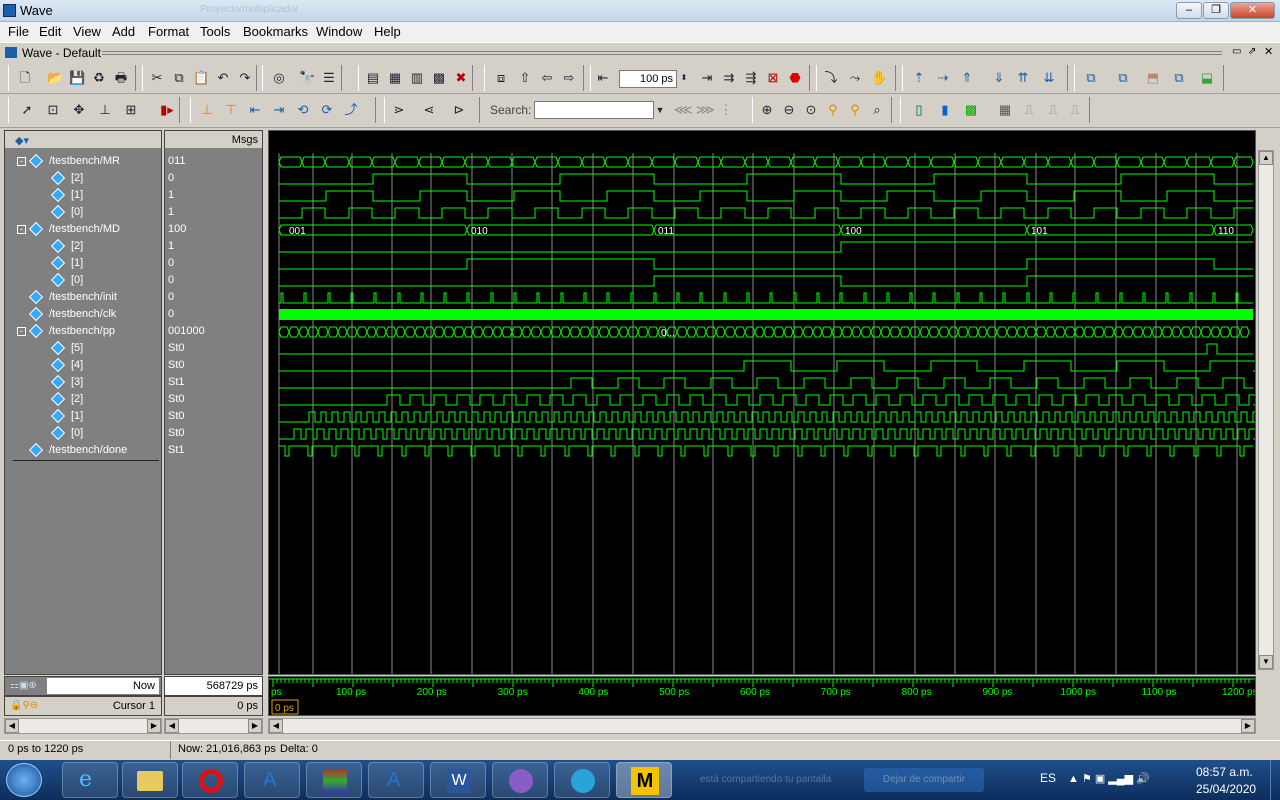 The image size is (1280, 800). Describe the element at coordinates (77, 78) in the screenshot. I see `save-icon: 💾` at that location.